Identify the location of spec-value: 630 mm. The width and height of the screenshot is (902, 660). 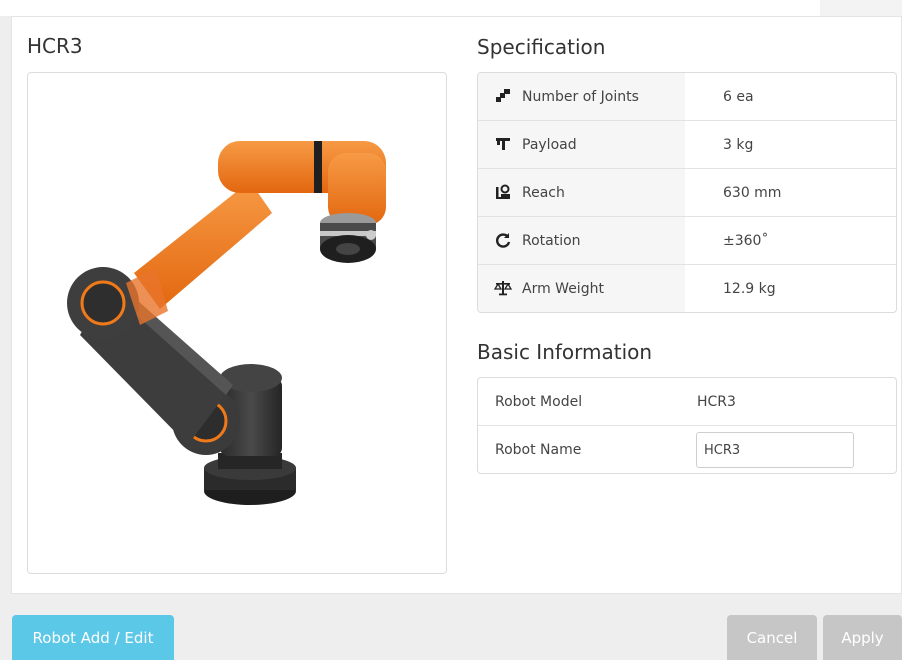
(752, 192).